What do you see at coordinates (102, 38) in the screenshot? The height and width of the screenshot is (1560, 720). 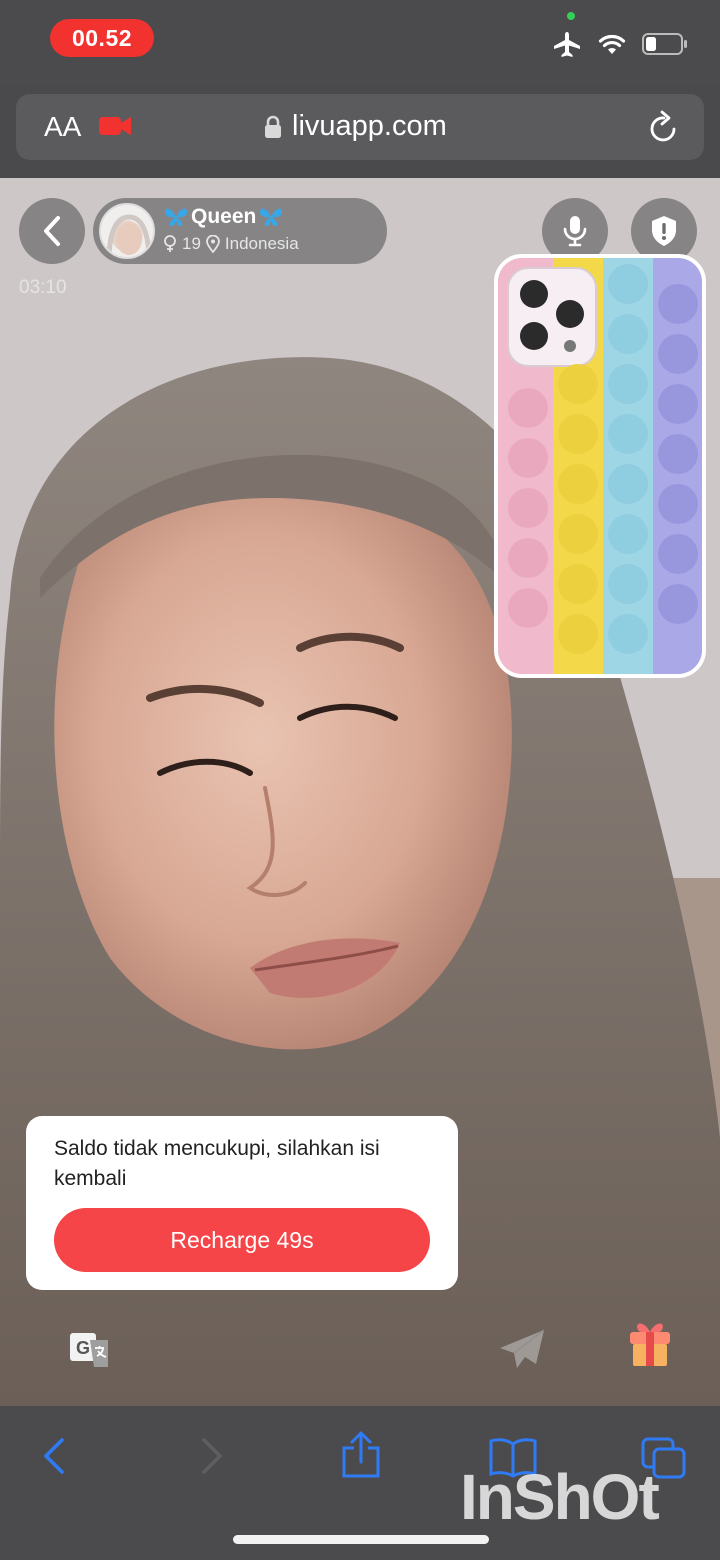 I see `status-time: 00.52` at bounding box center [102, 38].